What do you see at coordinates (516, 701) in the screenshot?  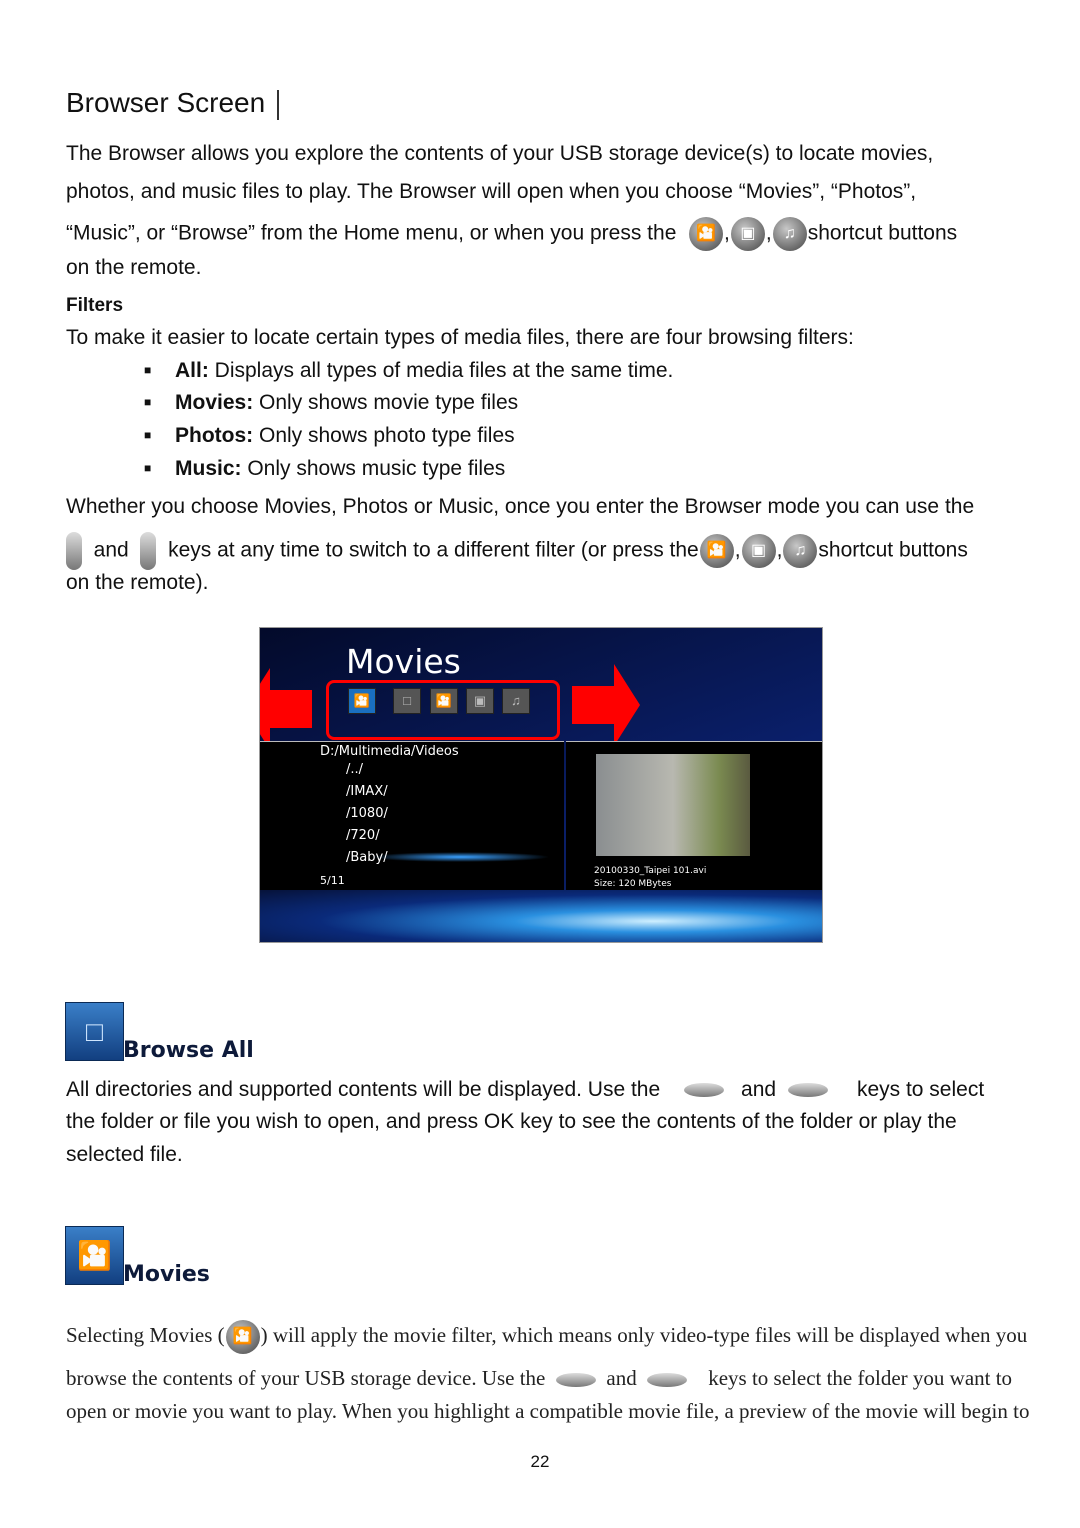 I see `tab-music: ♫` at bounding box center [516, 701].